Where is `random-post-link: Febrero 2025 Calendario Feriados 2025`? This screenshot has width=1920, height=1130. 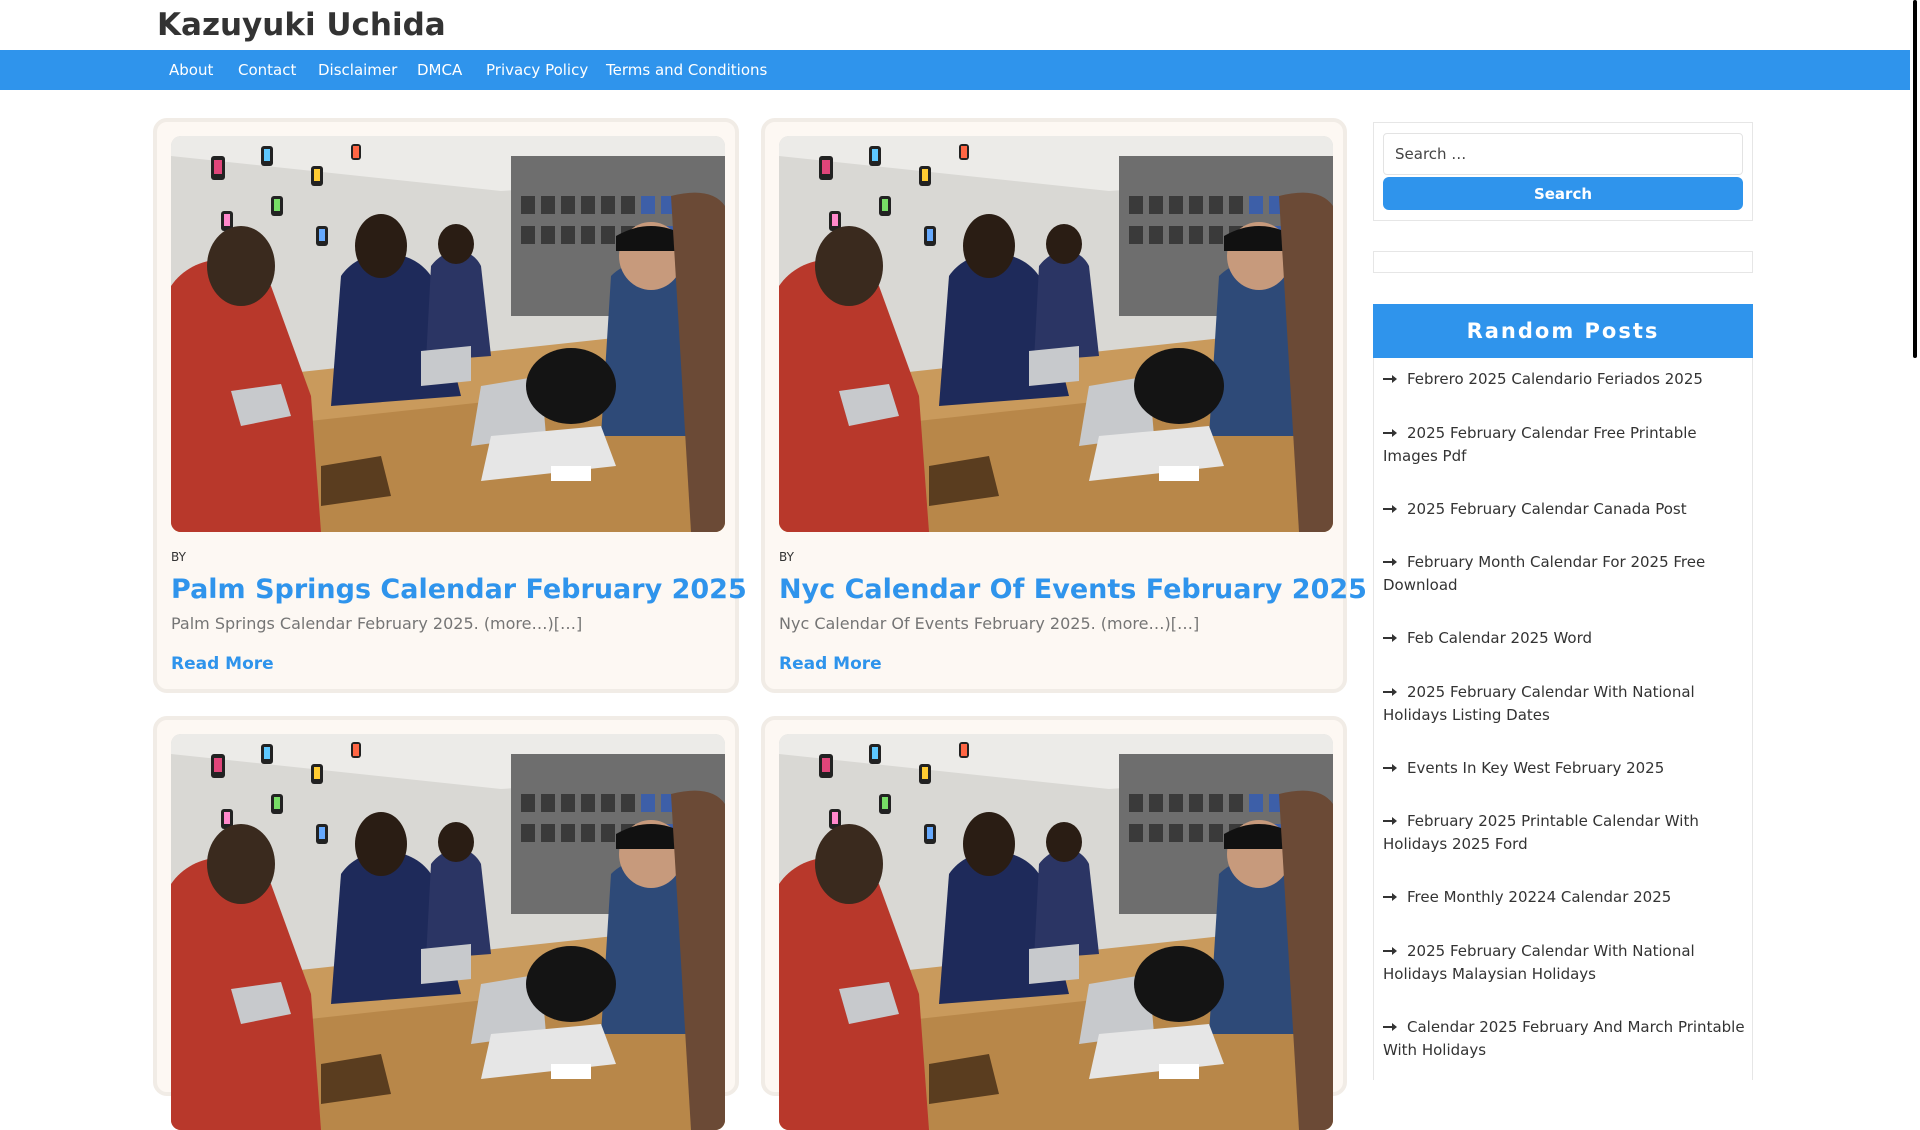
random-post-link: Febrero 2025 Calendario Feriados 2025 is located at coordinates (1555, 379).